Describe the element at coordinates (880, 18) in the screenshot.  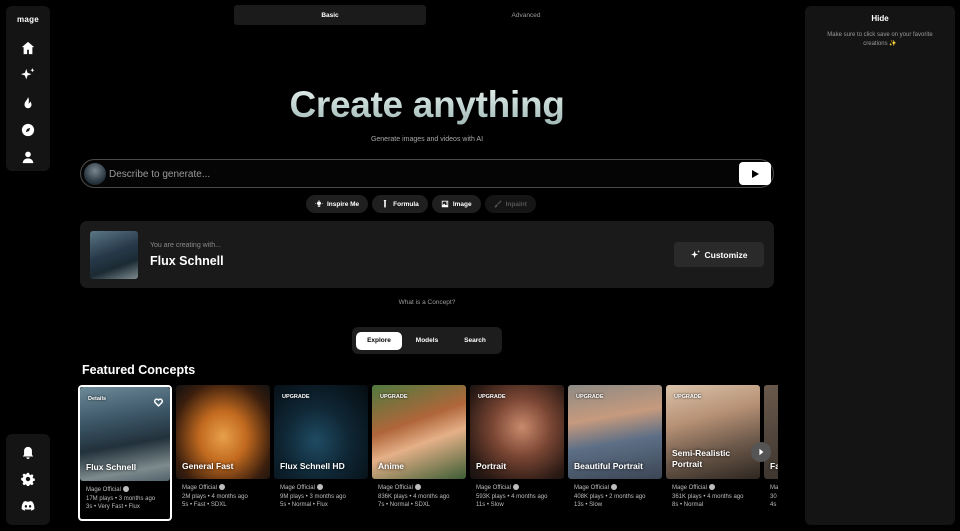
I see `hide-panel-button: Hide` at that location.